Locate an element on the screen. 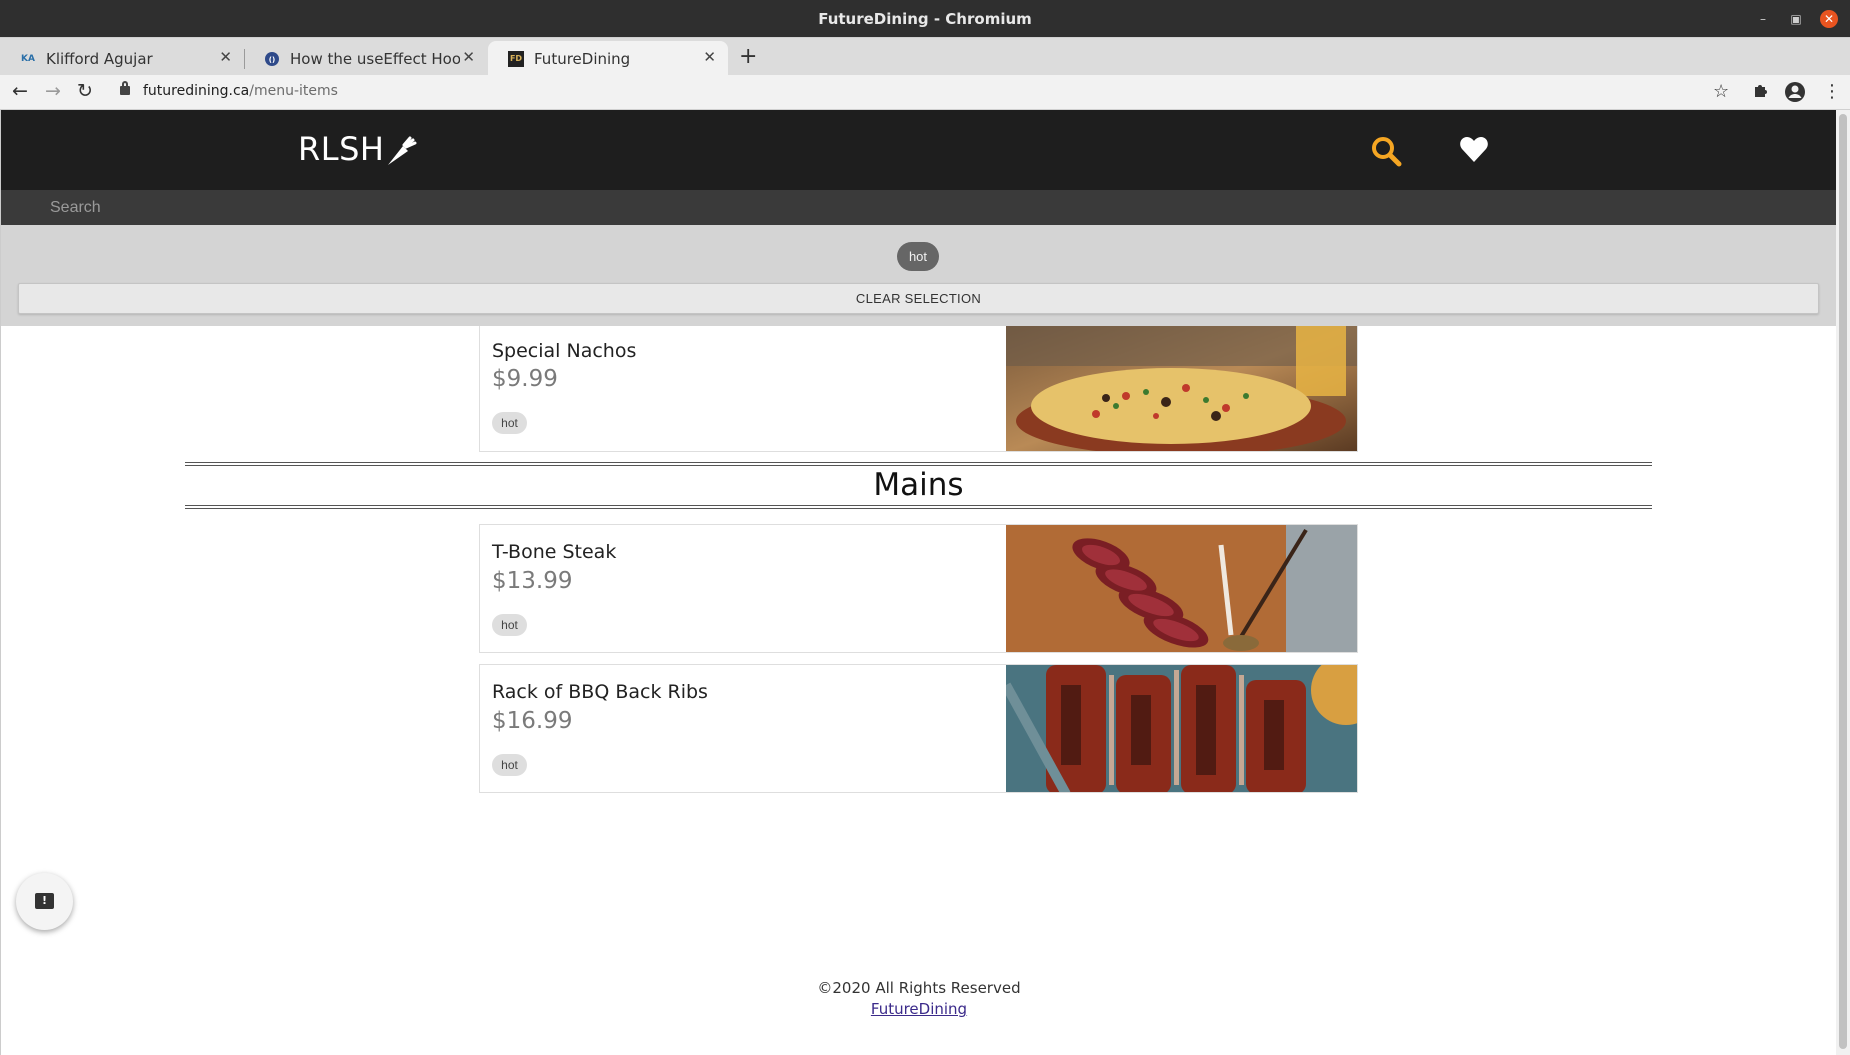 This screenshot has height=1055, width=1850. address-bar: ← → ↻ futuredining.ca/menu-items ☆ ⋮ is located at coordinates (925, 92).